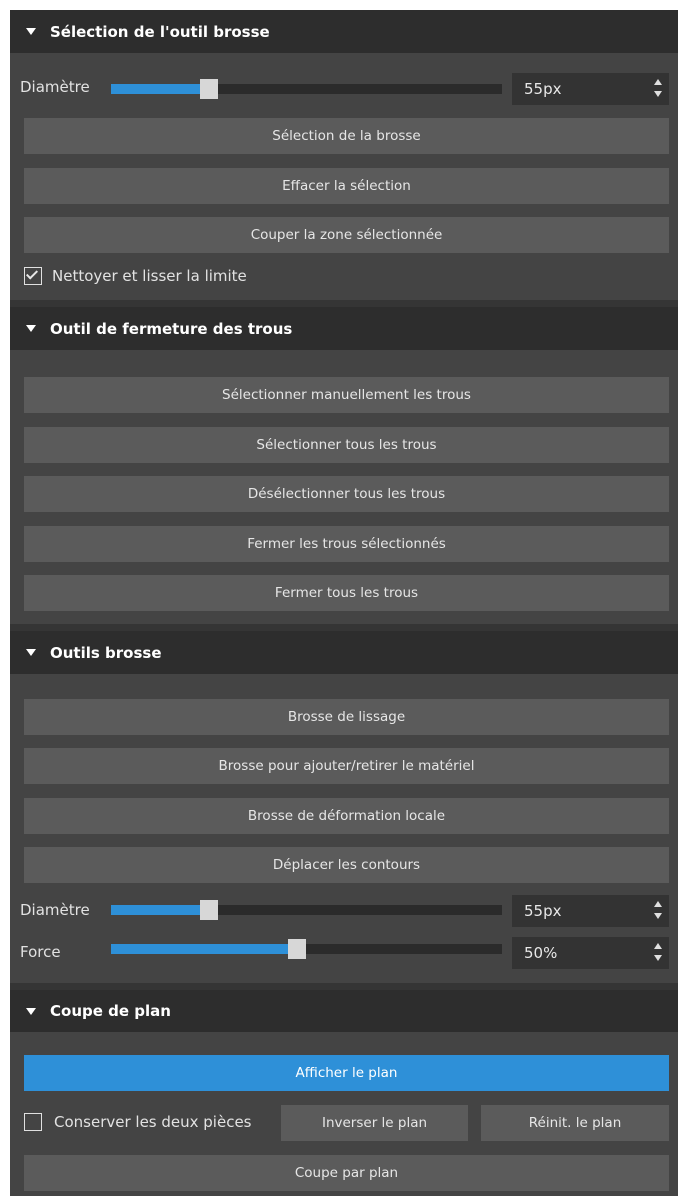 This screenshot has height=1196, width=678. What do you see at coordinates (171, 328) in the screenshot?
I see `section-title: Outil de fermeture des trous` at bounding box center [171, 328].